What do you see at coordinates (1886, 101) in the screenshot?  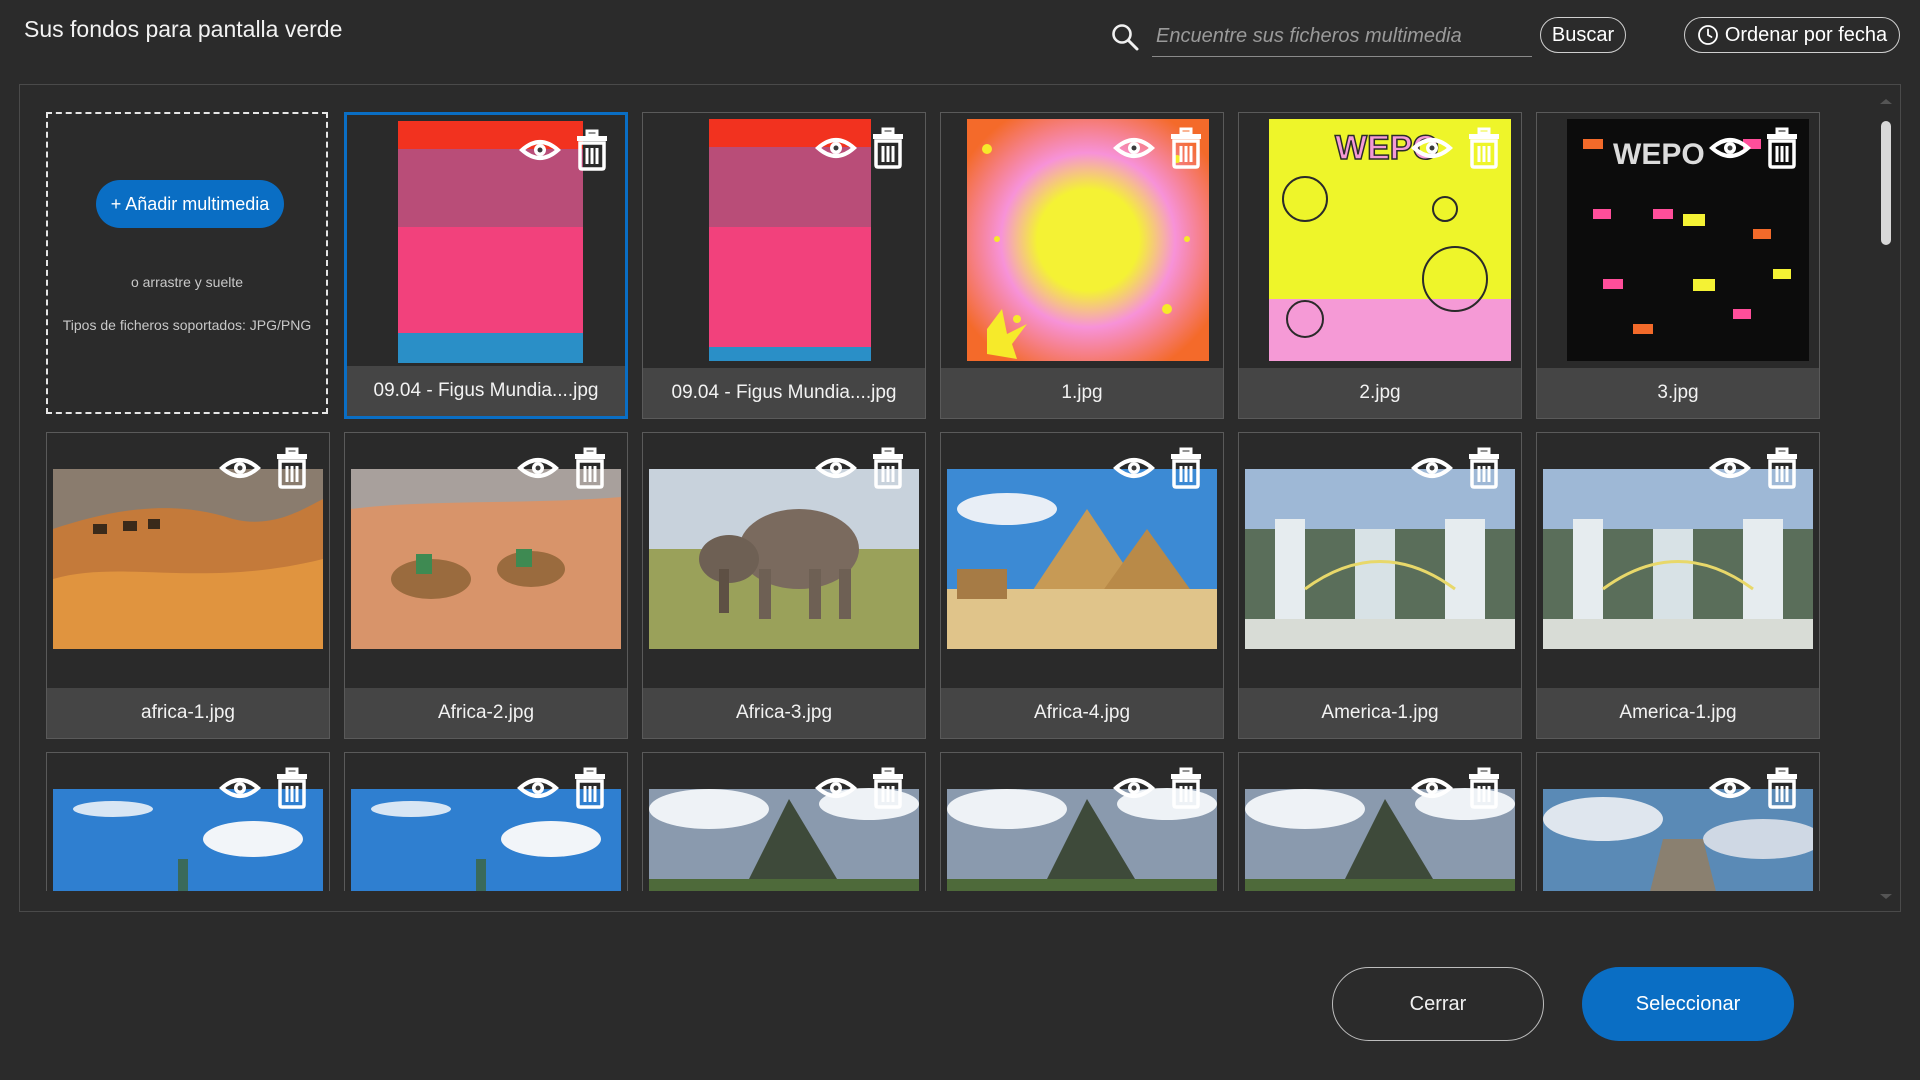 I see `scroll-up-arrow` at bounding box center [1886, 101].